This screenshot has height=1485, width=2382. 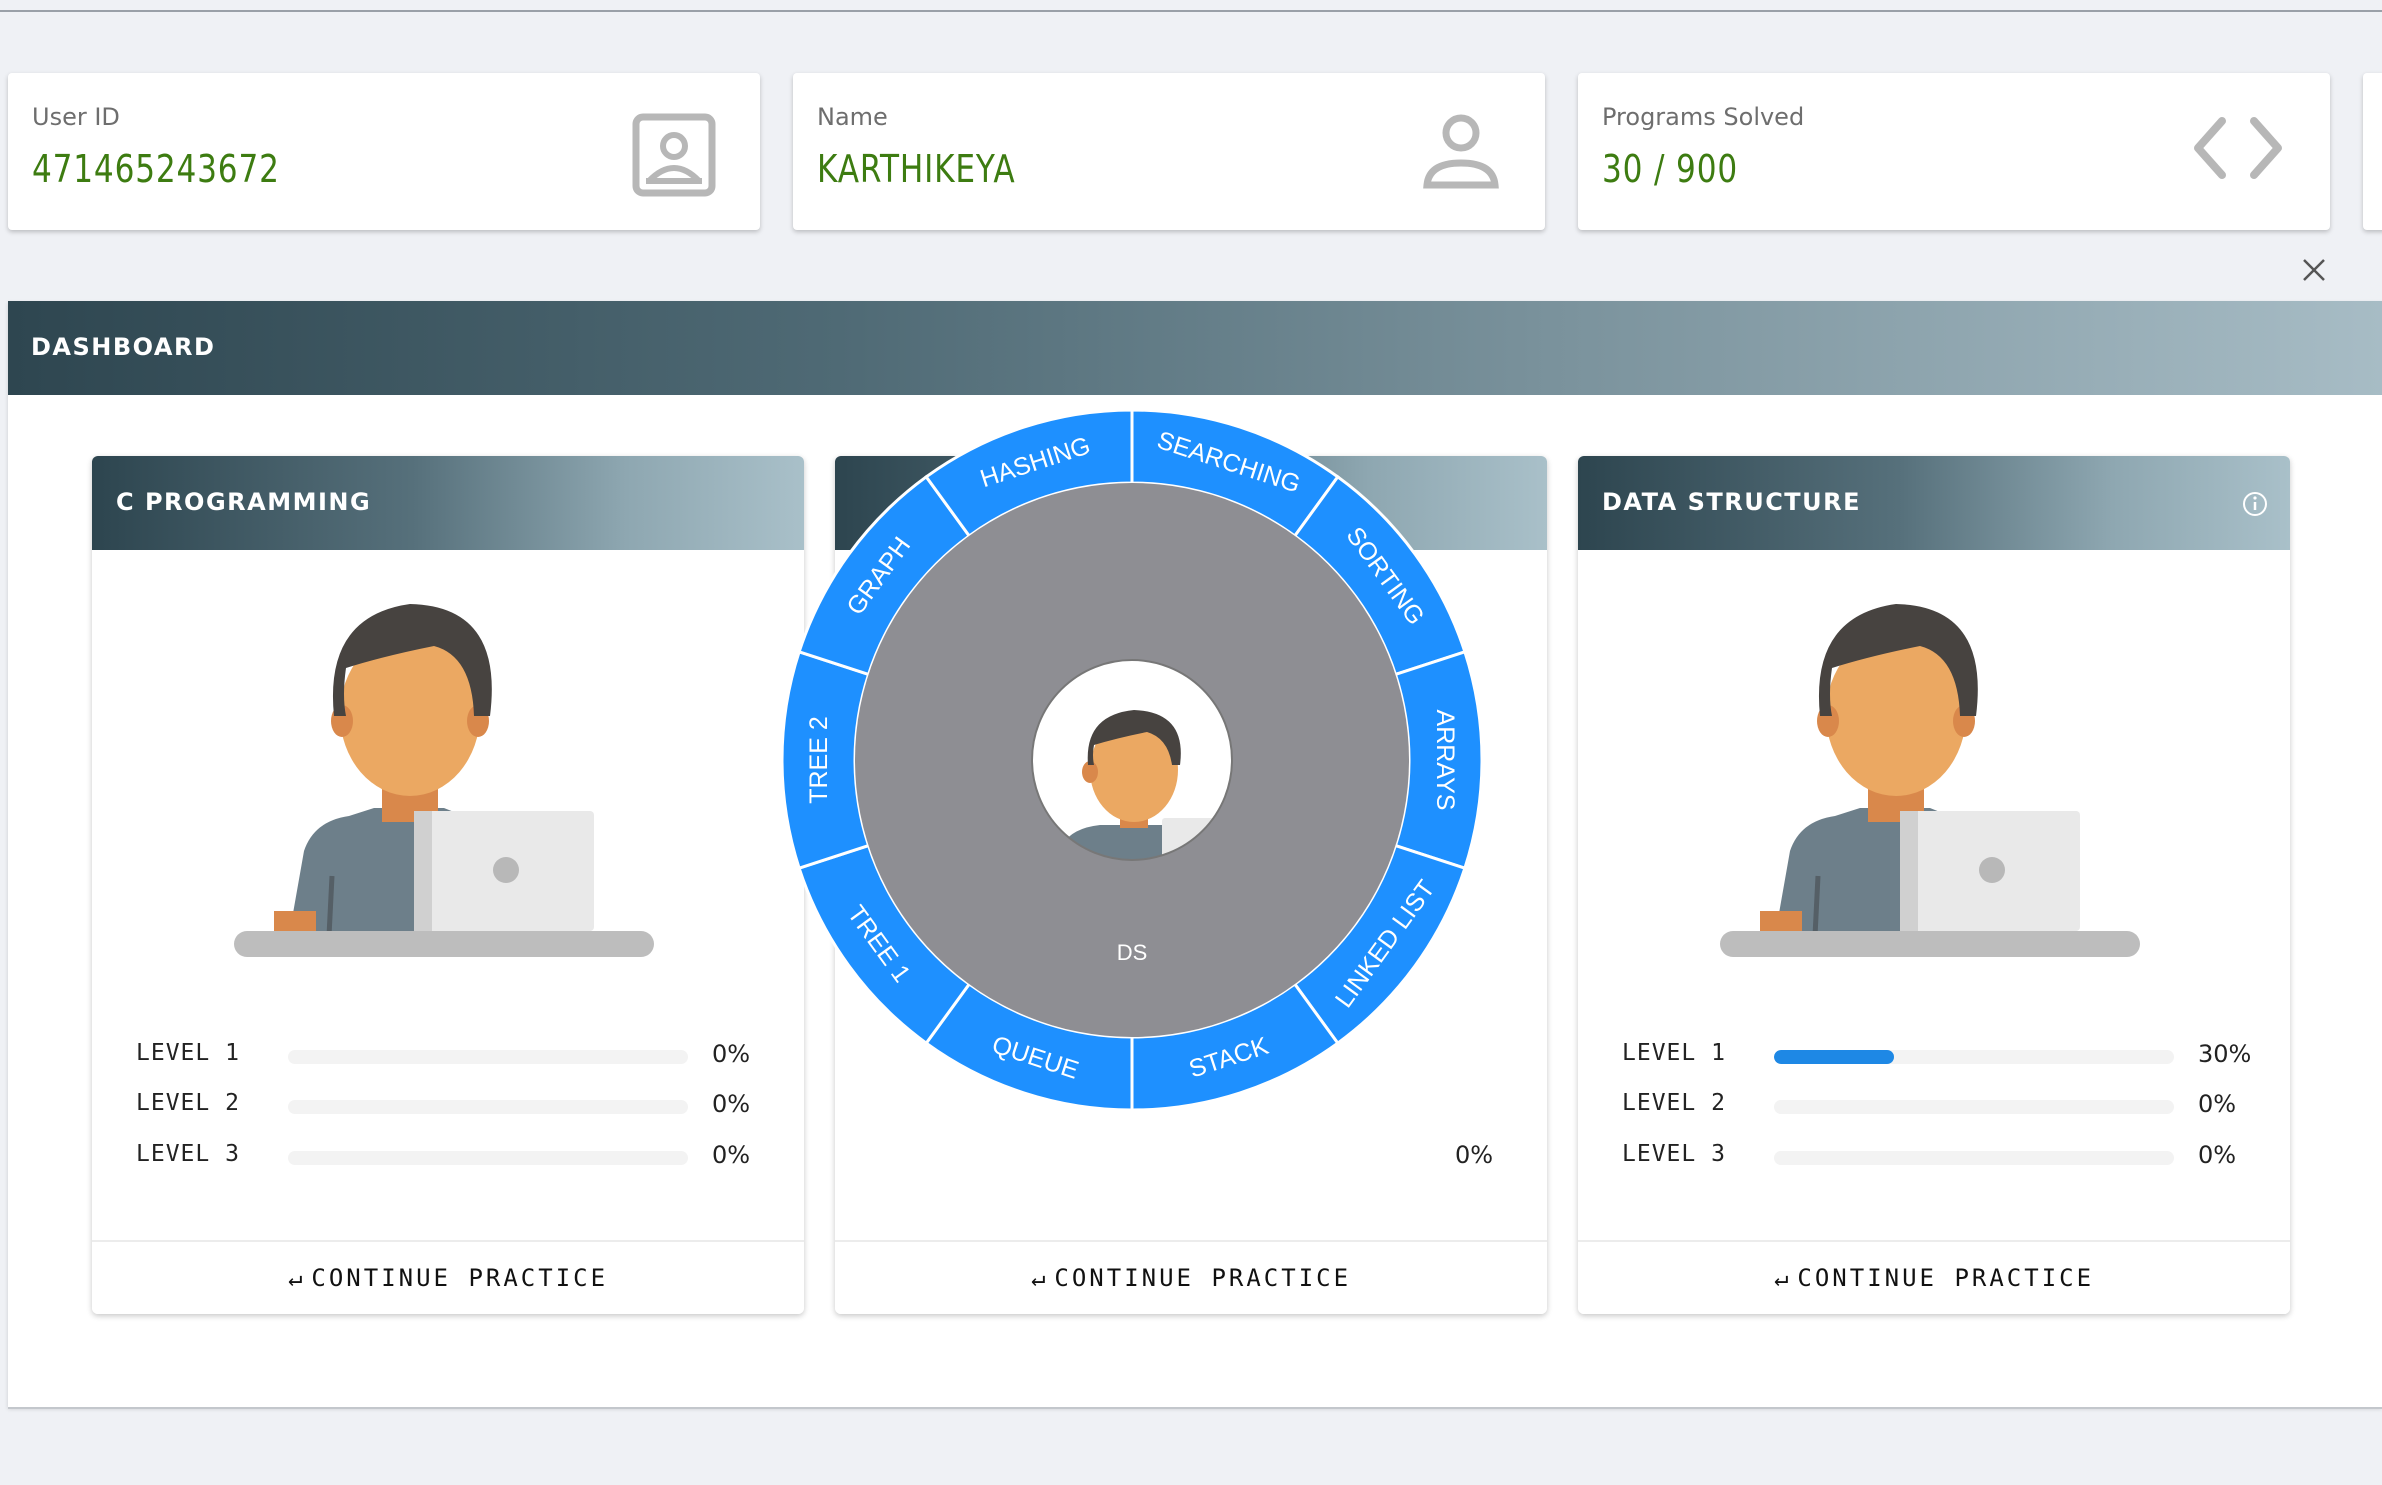 What do you see at coordinates (1169, 151) in the screenshot?
I see `name-card: Name KARTHIKEYA` at bounding box center [1169, 151].